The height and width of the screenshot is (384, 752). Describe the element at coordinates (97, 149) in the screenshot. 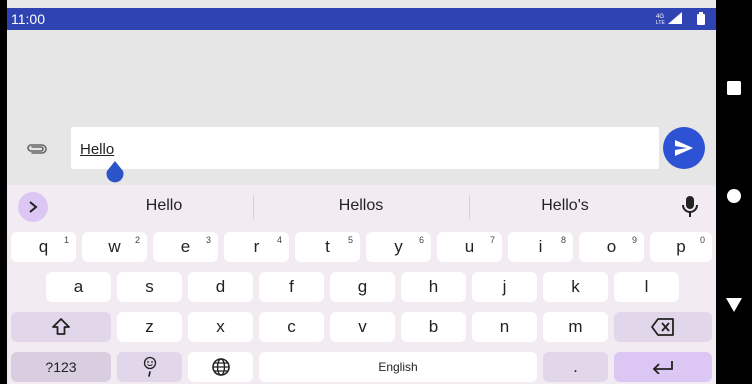

I see `message-text: Hello` at that location.